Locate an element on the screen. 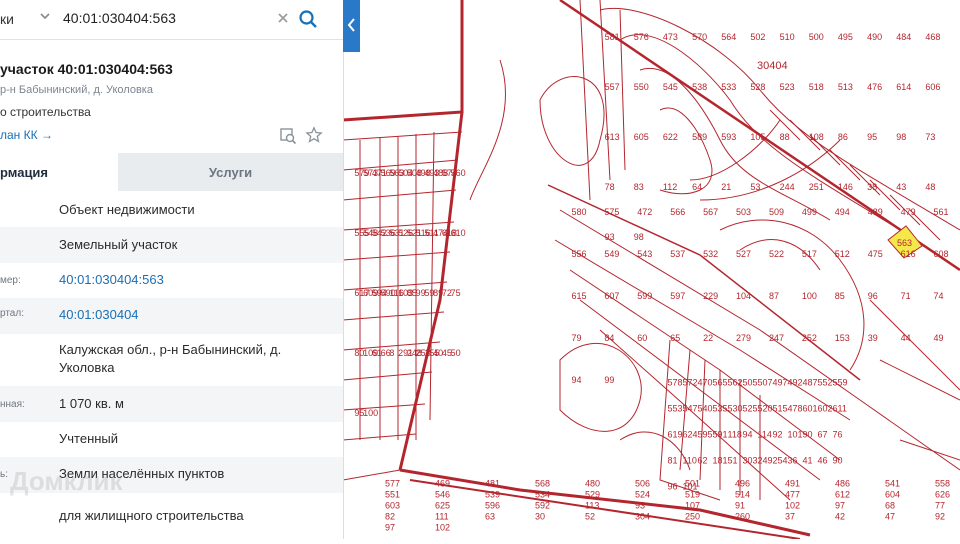 This screenshot has width=960, height=544. search-input: 40:01:030404:563 is located at coordinates (119, 18).